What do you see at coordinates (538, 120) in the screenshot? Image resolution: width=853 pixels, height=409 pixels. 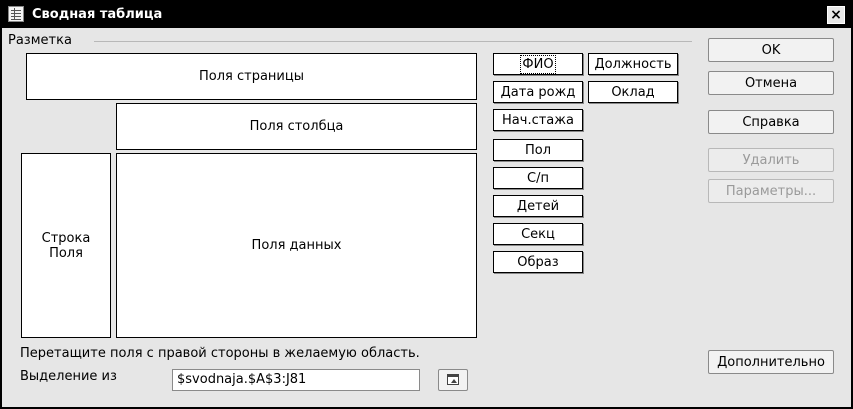 I see `field-button-start-date: Нач.стажа` at bounding box center [538, 120].